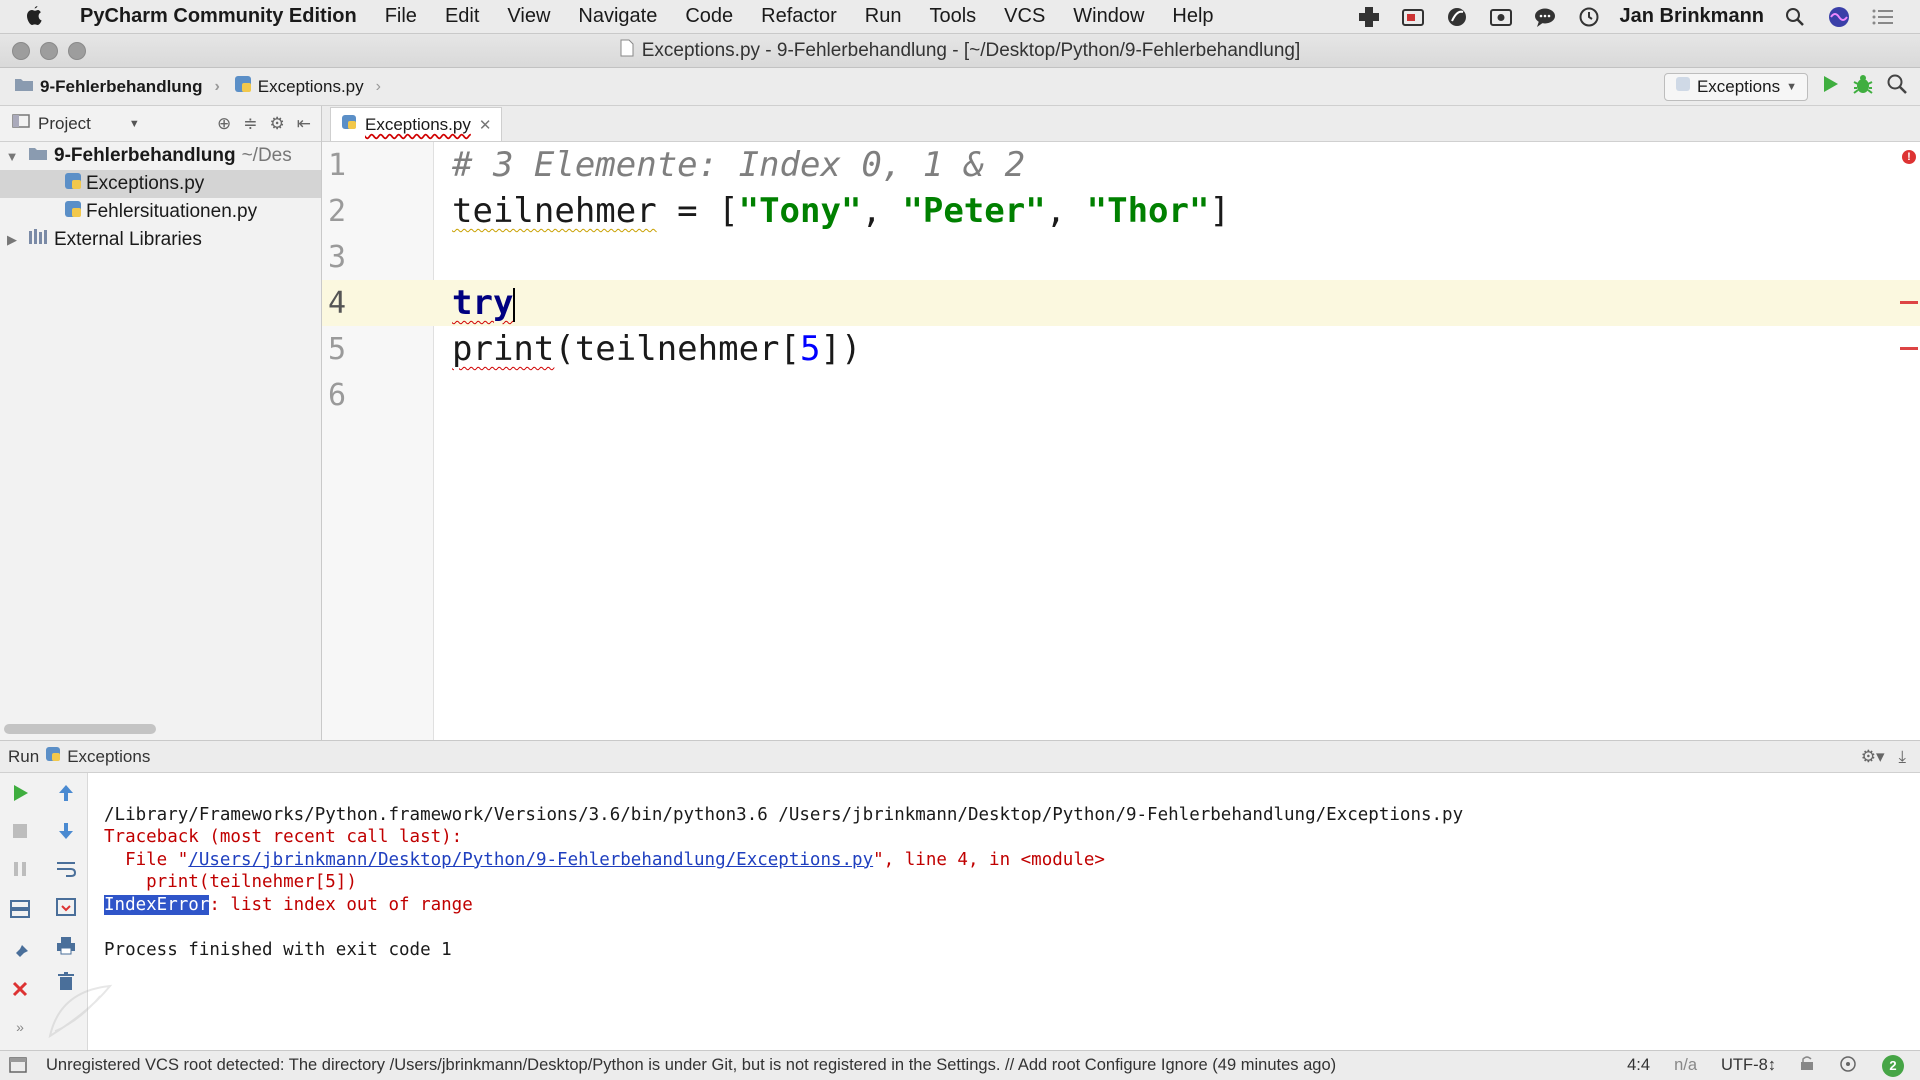 This screenshot has width=1920, height=1080. What do you see at coordinates (1177, 303) in the screenshot?
I see `code-line-current: try` at bounding box center [1177, 303].